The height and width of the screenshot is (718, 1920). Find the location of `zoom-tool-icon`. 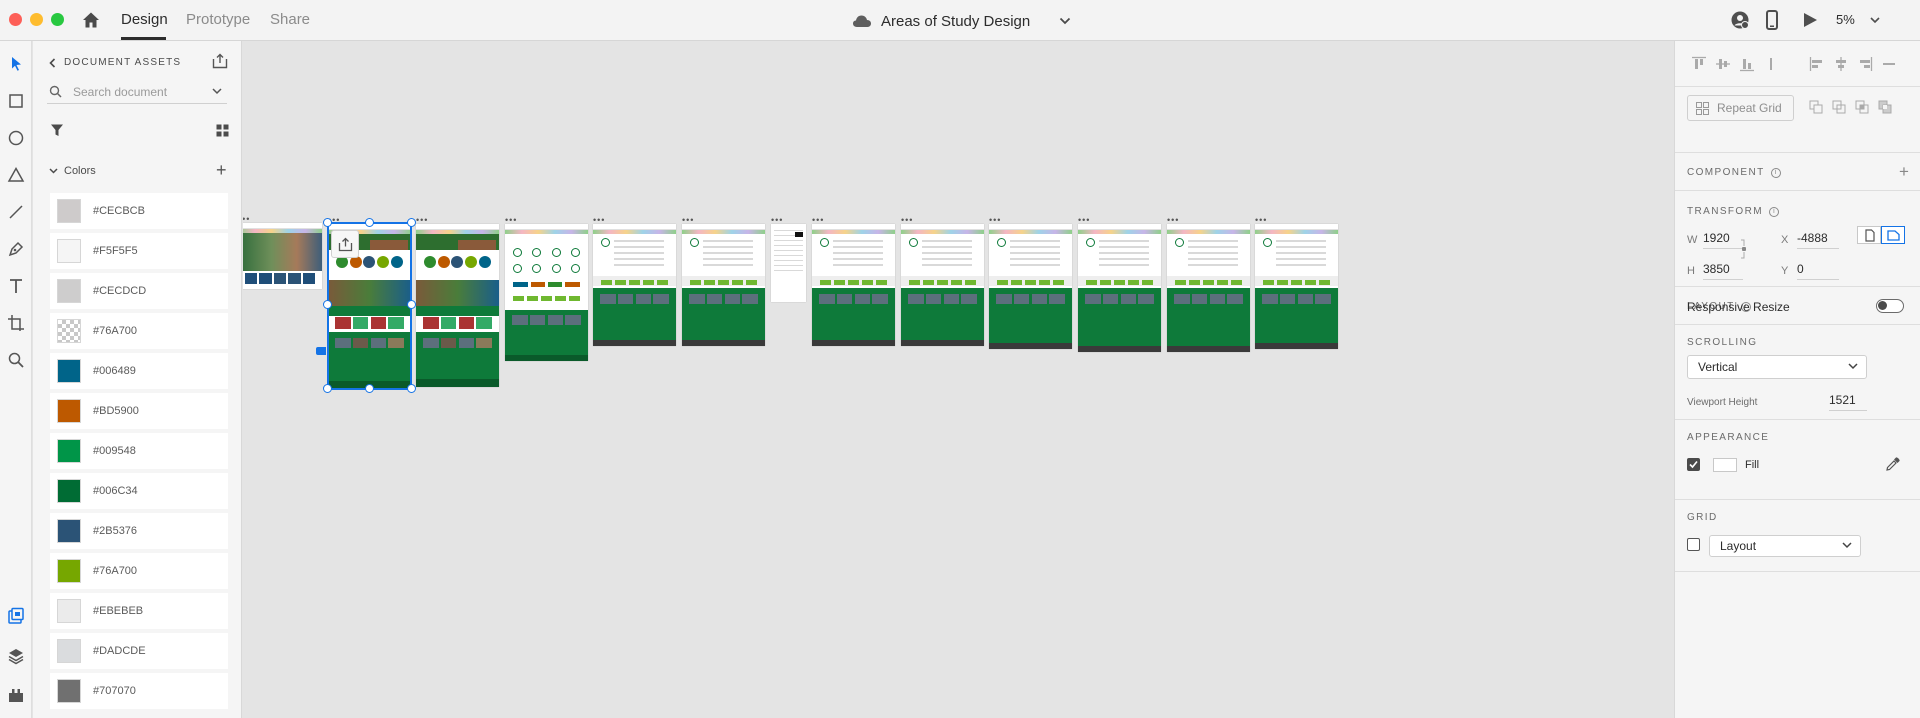

zoom-tool-icon is located at coordinates (16, 360).